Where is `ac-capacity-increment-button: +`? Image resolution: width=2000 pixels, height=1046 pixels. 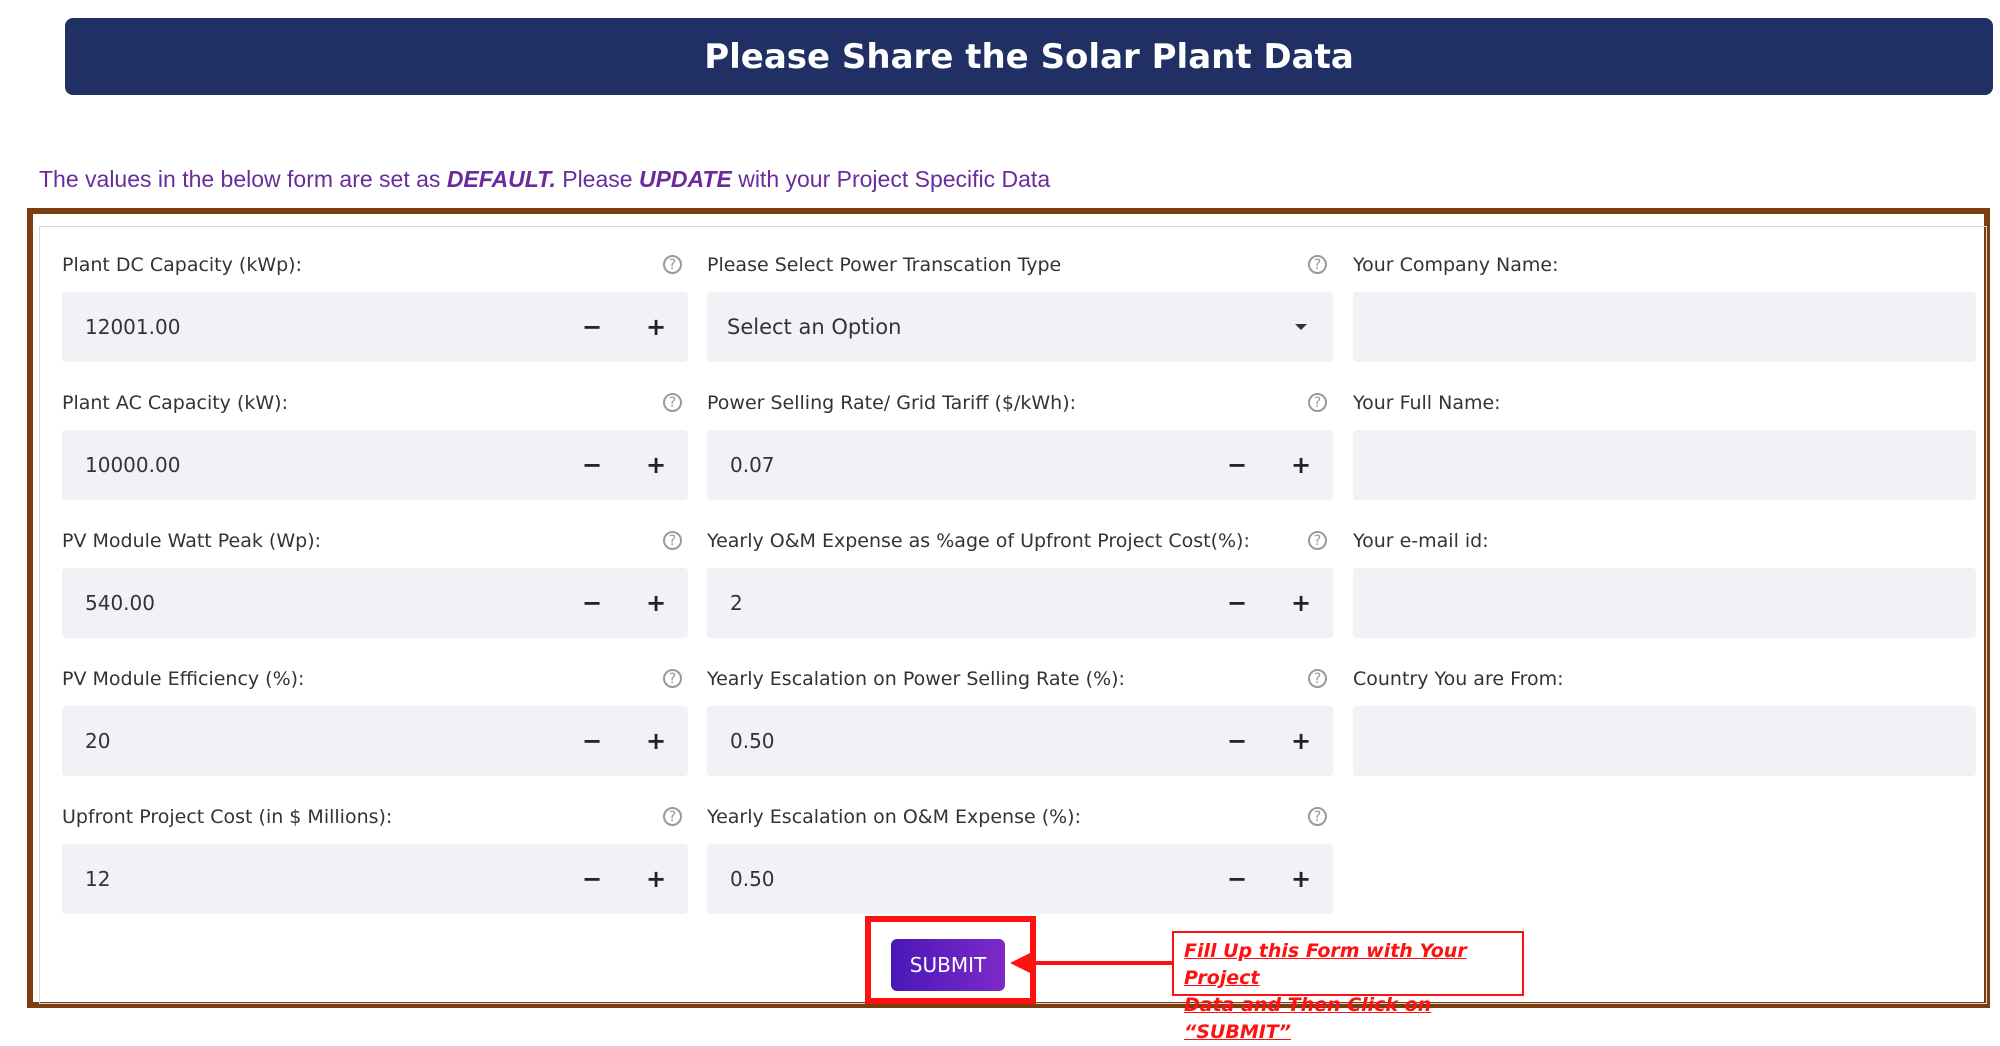 ac-capacity-increment-button: + is located at coordinates (656, 465).